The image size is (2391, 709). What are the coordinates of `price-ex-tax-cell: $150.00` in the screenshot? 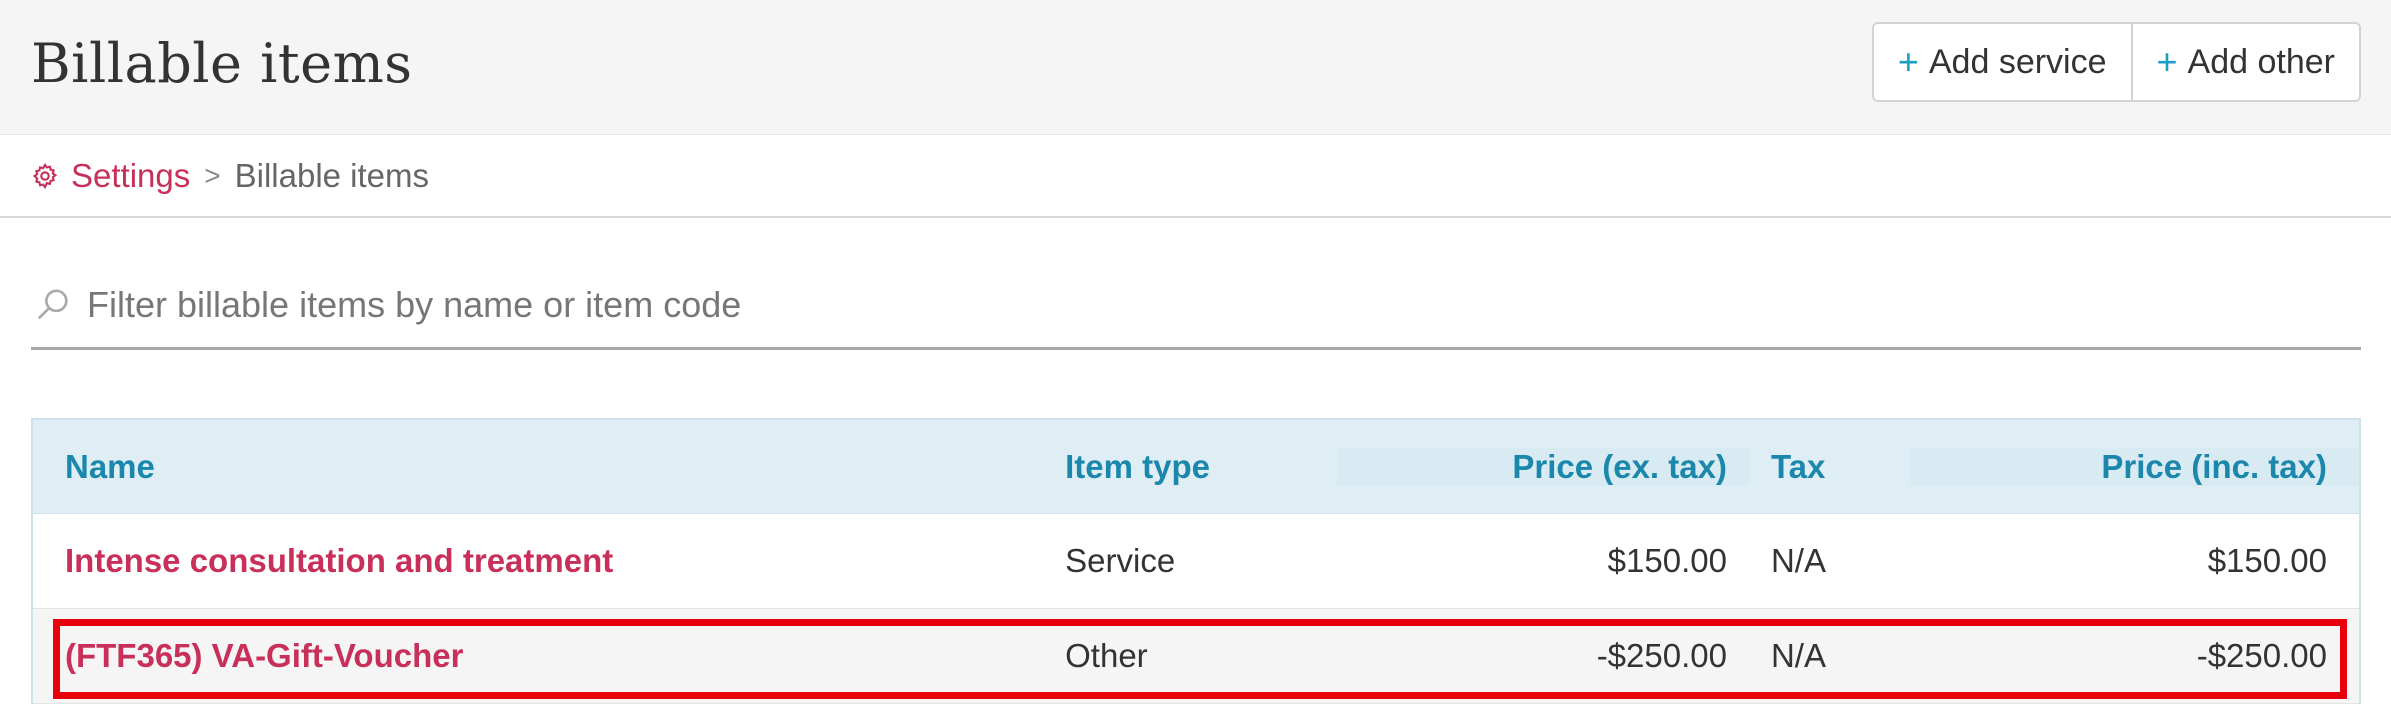 It's located at (1667, 560).